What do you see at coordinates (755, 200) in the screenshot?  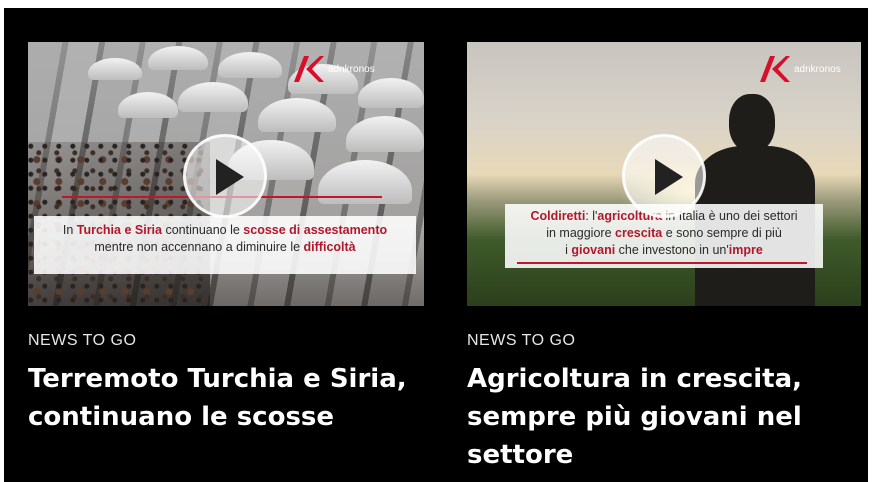 I see `farmer-silhouette-image` at bounding box center [755, 200].